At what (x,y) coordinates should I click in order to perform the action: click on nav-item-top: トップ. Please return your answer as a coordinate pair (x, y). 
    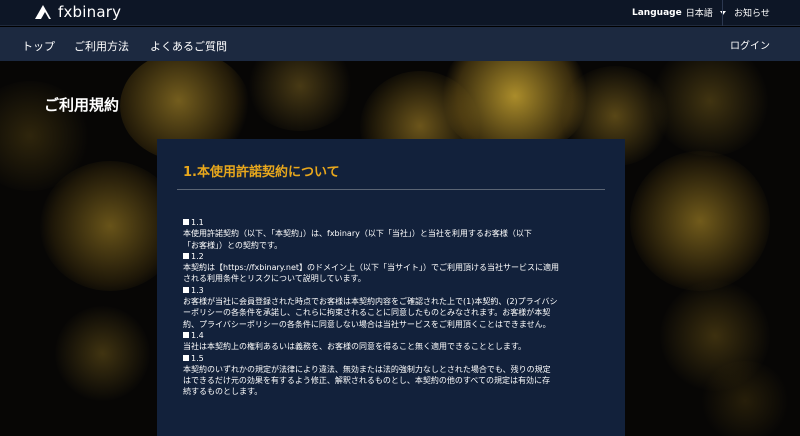
    Looking at the image, I should click on (38, 46).